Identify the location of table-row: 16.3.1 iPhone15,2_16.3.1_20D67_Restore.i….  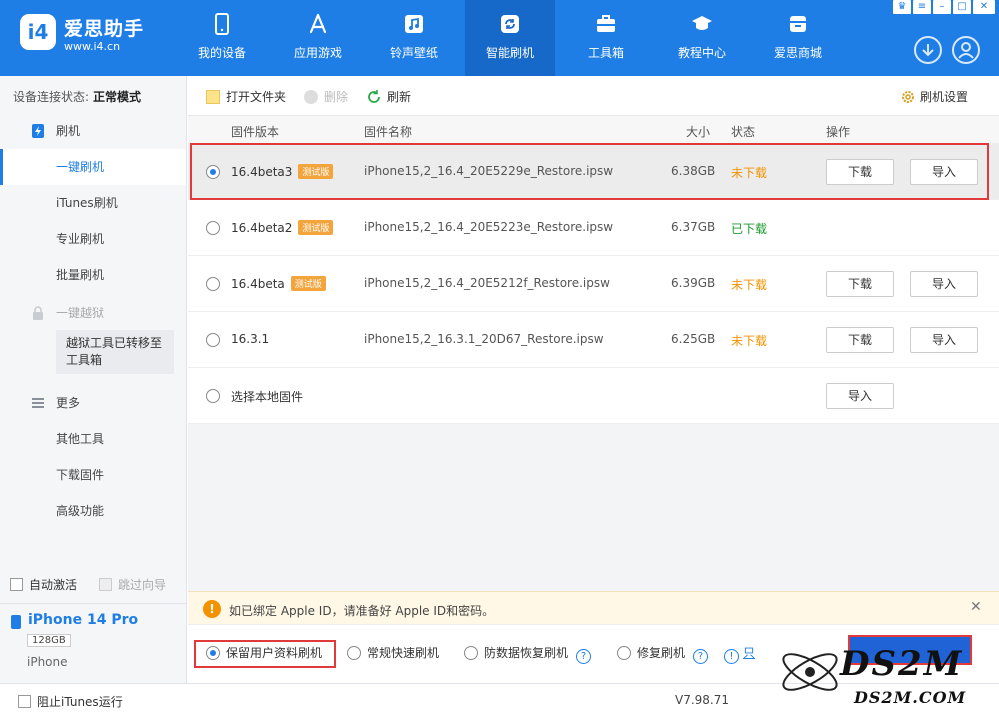
(593, 340).